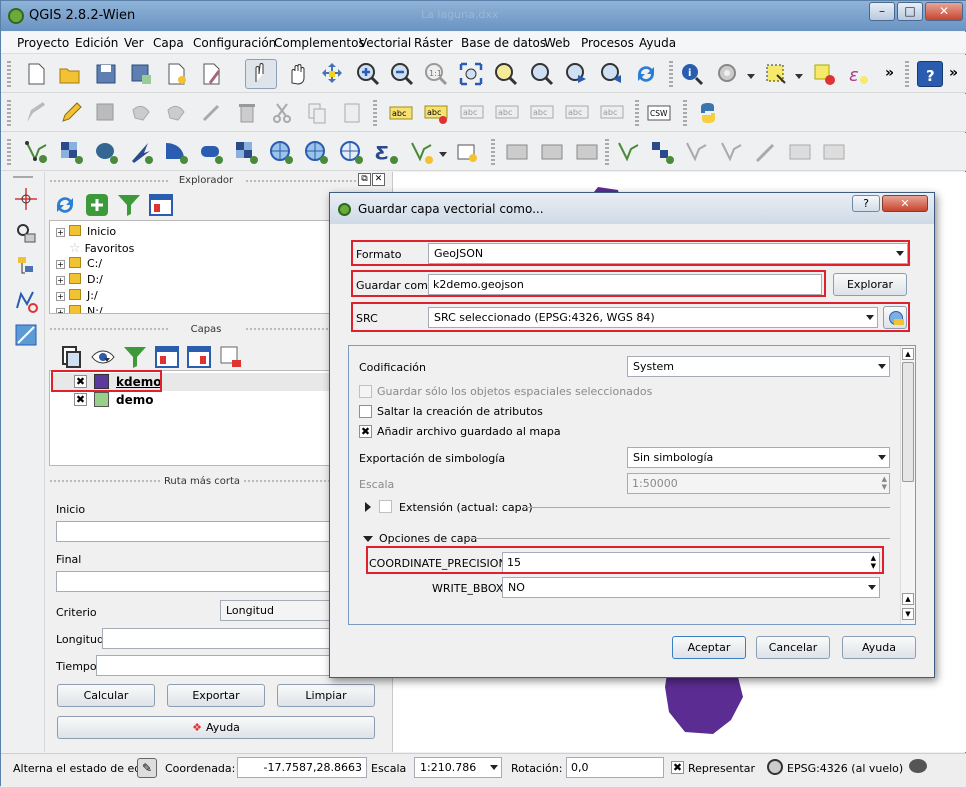 Image resolution: width=966 pixels, height=787 pixels. Describe the element at coordinates (79, 279) in the screenshot. I see `tree-item-d-drive: + D:/` at that location.